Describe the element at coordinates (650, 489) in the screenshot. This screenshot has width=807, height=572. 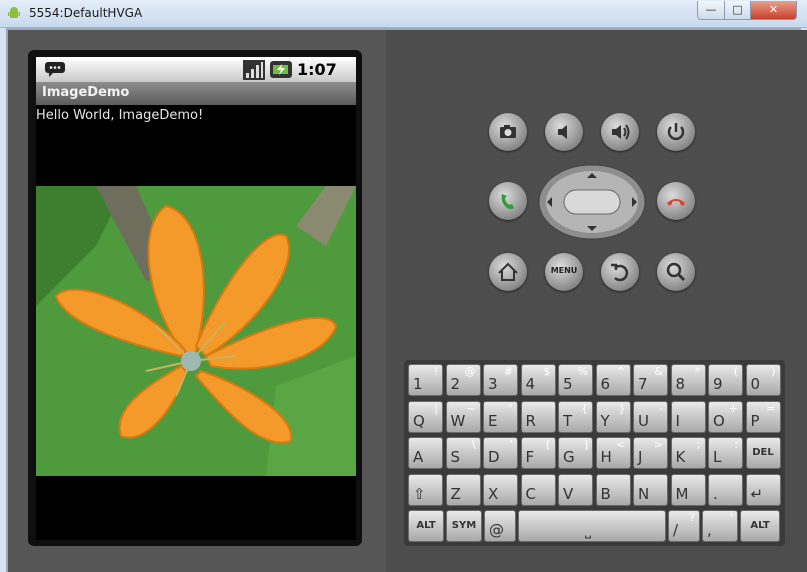
I see `key-row4-6: N` at that location.